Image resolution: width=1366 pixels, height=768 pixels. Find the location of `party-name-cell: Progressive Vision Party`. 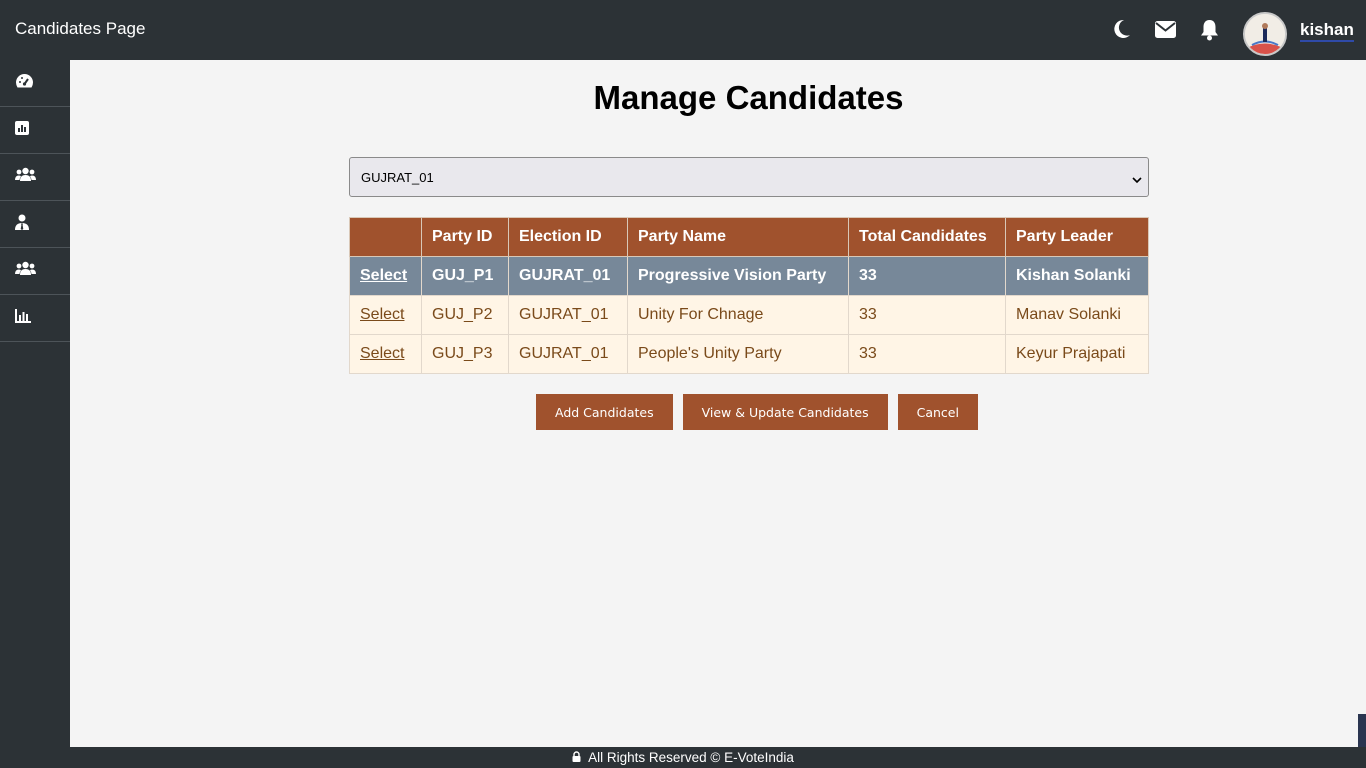

party-name-cell: Progressive Vision Party is located at coordinates (738, 276).